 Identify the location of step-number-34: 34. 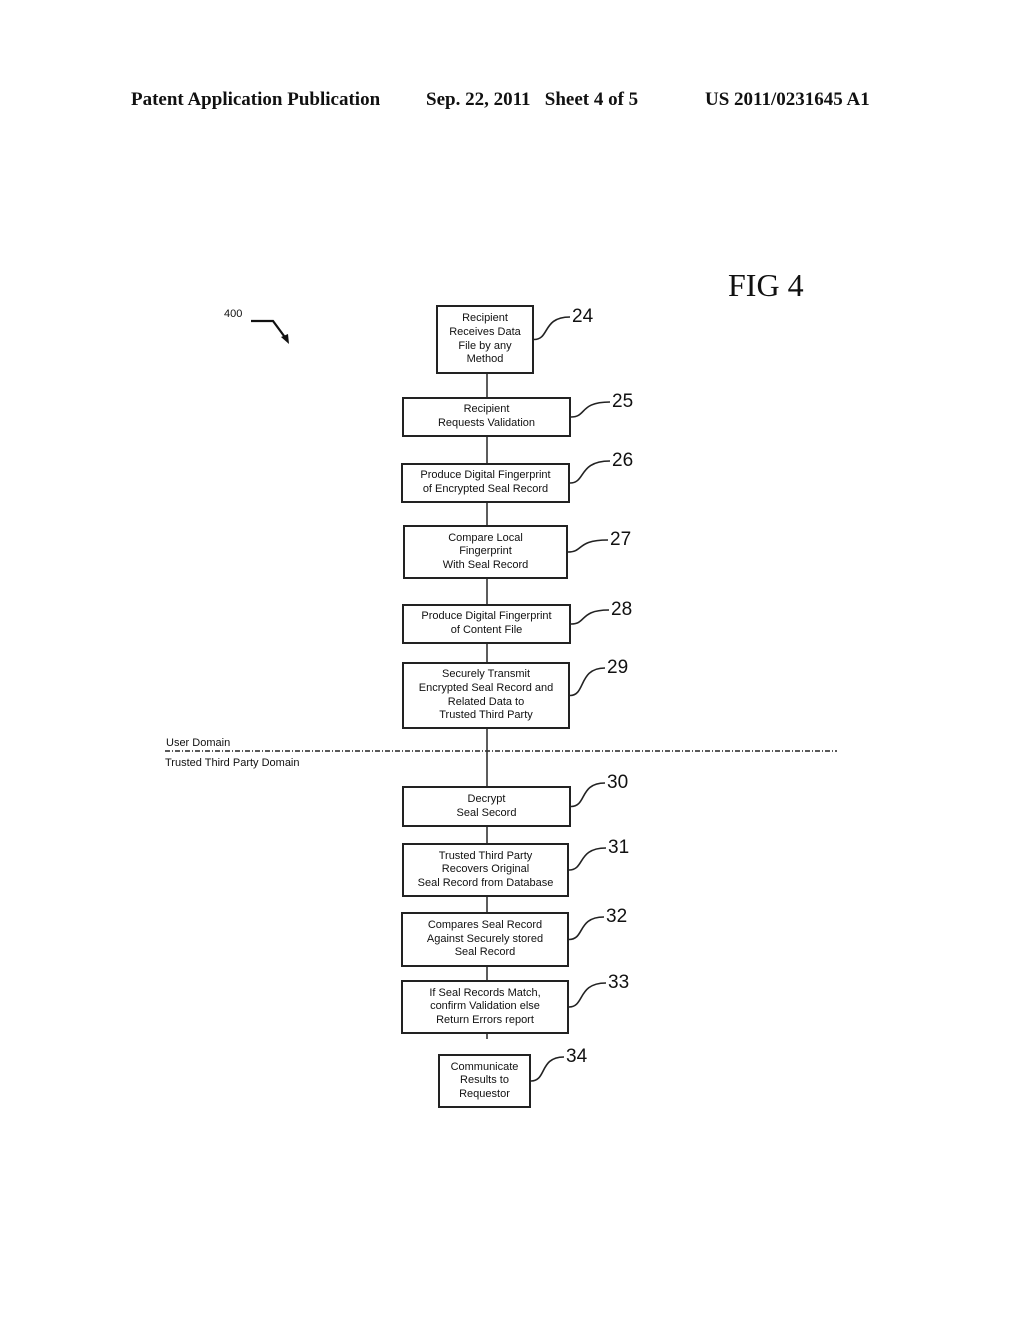
(577, 1056).